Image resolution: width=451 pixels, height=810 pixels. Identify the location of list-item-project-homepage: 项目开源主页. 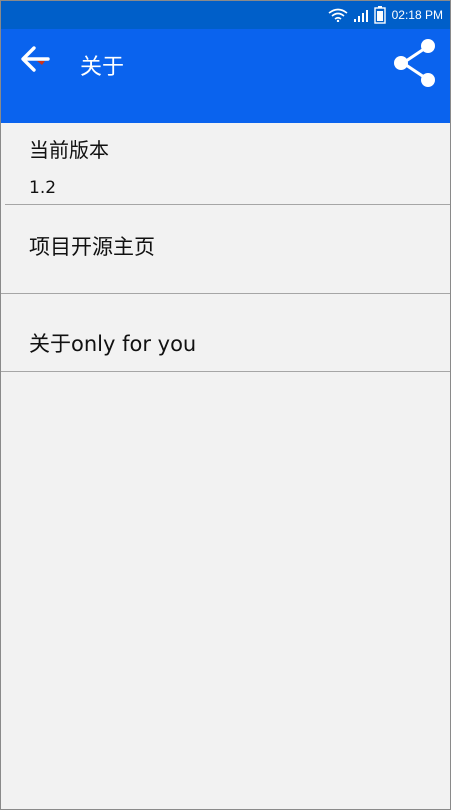
(225, 249).